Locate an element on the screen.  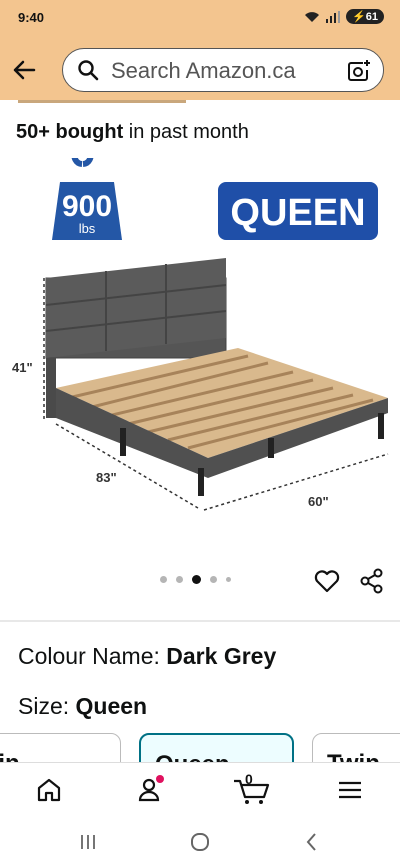
search-icon is located at coordinates (88, 70).